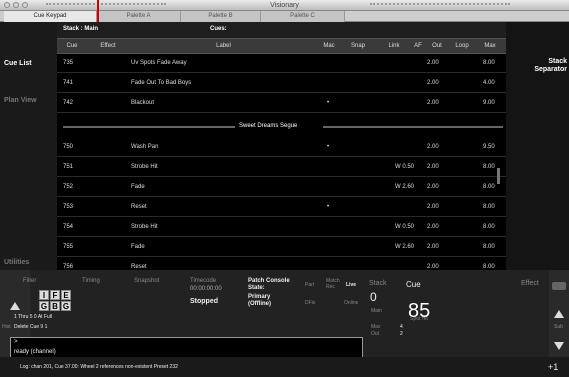 Image resolution: width=569 pixels, height=377 pixels. I want to click on stack-separator-label: Stack Separator, so click(542, 66).